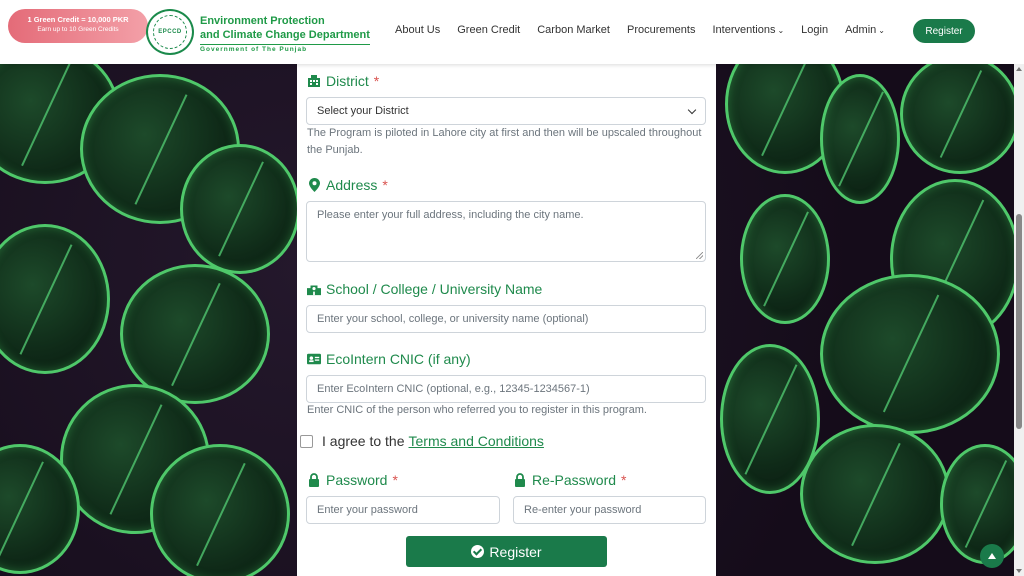  What do you see at coordinates (363, 441) in the screenshot?
I see `terms-prefix: I agree to the` at bounding box center [363, 441].